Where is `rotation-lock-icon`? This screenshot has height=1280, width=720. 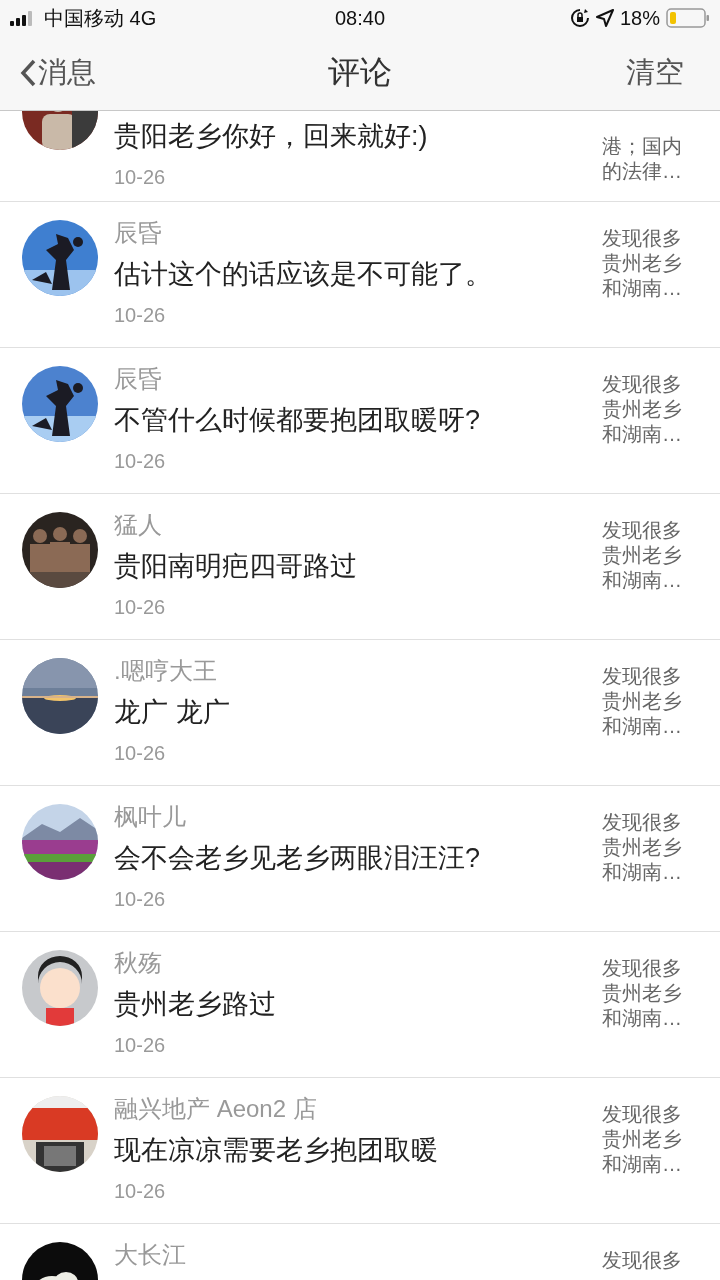 rotation-lock-icon is located at coordinates (579, 18).